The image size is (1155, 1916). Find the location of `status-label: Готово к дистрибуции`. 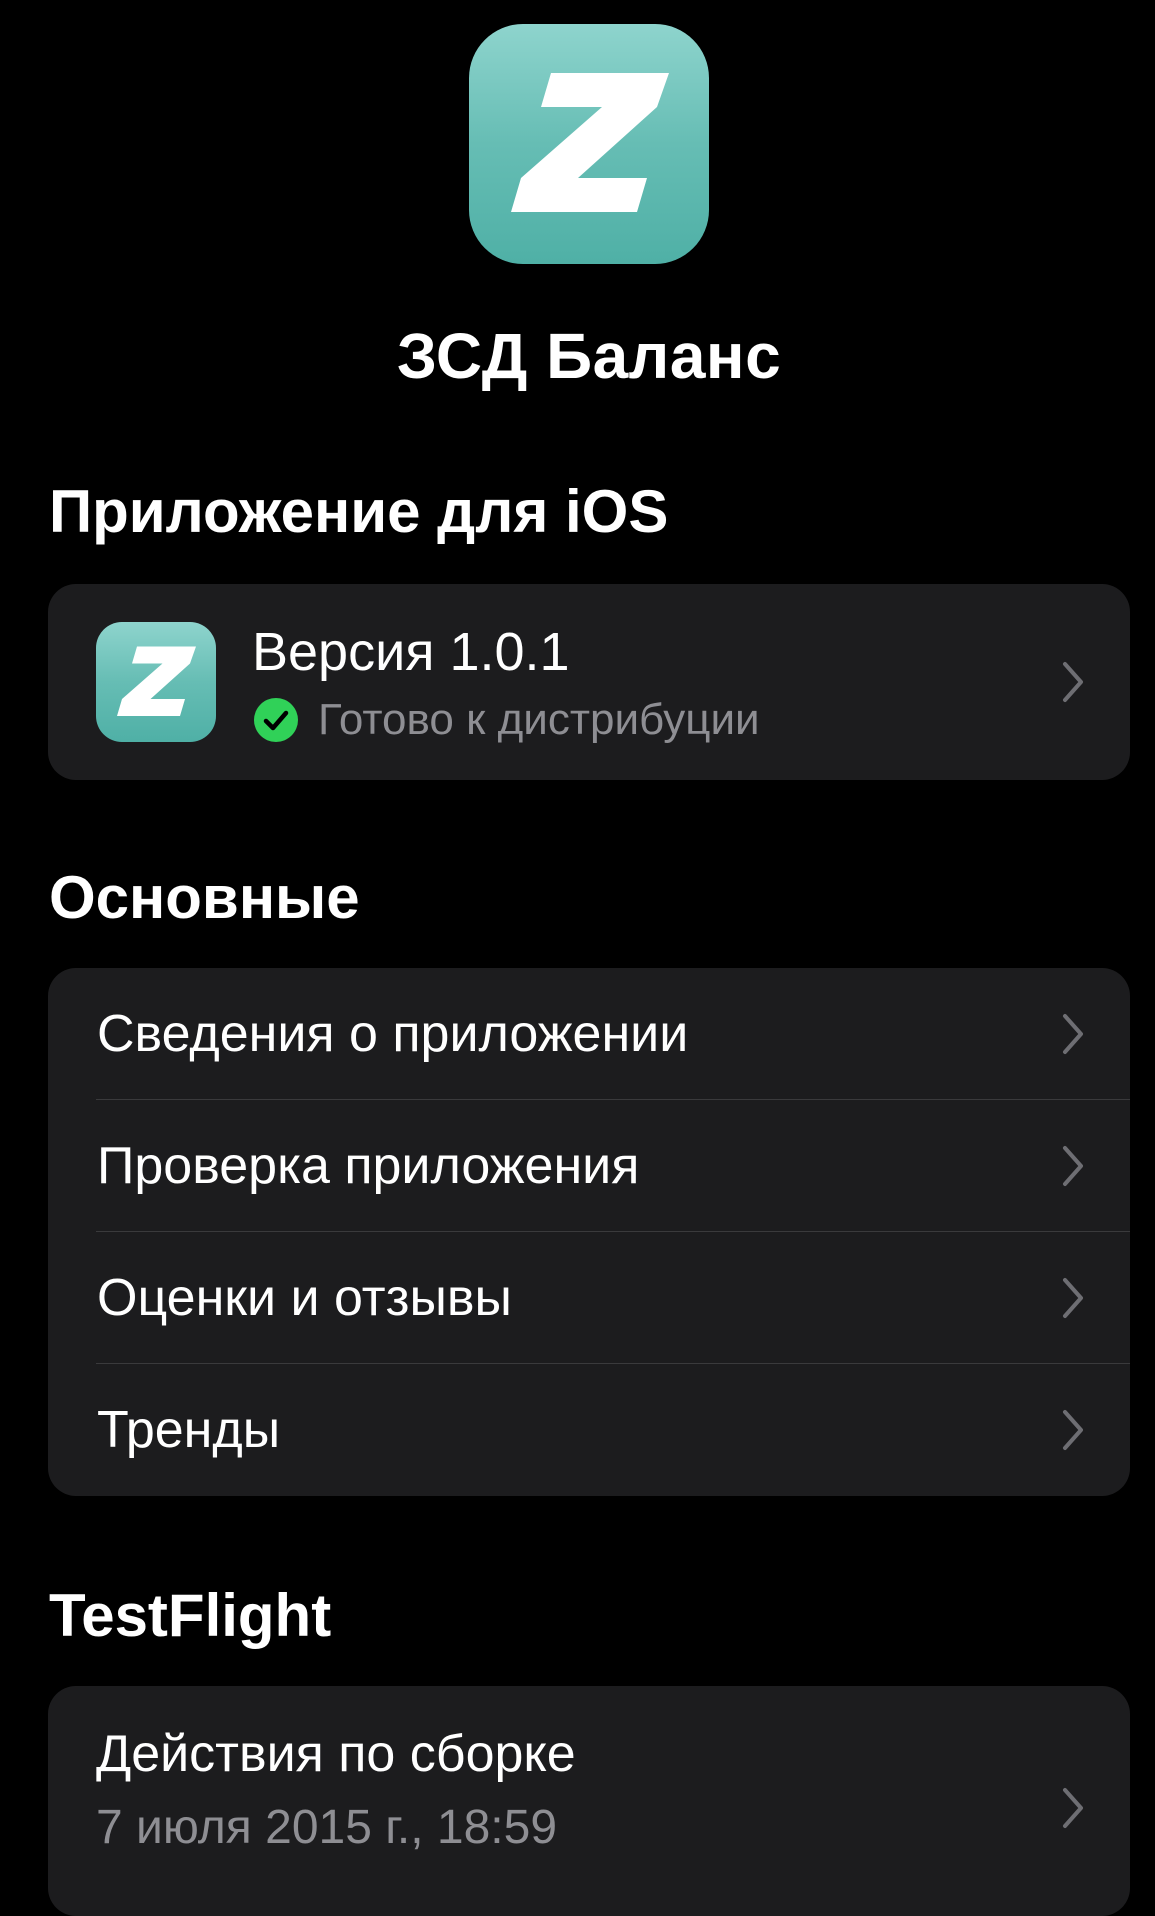

status-label: Готово к дистрибуции is located at coordinates (539, 719).